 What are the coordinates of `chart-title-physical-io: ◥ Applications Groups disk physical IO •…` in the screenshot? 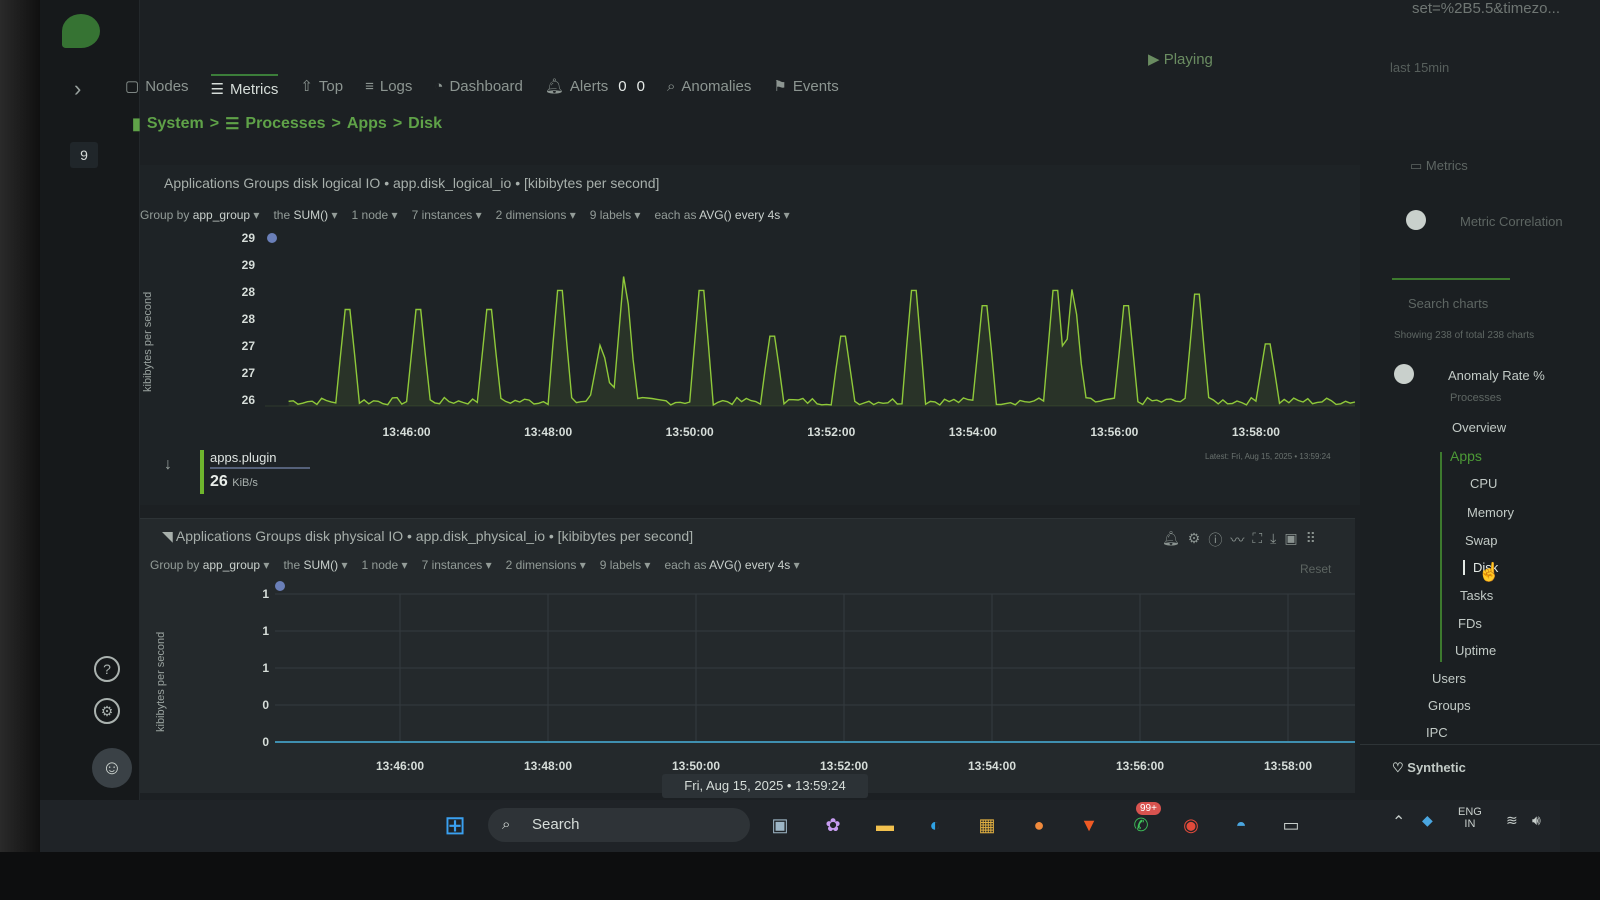 It's located at (427, 536).